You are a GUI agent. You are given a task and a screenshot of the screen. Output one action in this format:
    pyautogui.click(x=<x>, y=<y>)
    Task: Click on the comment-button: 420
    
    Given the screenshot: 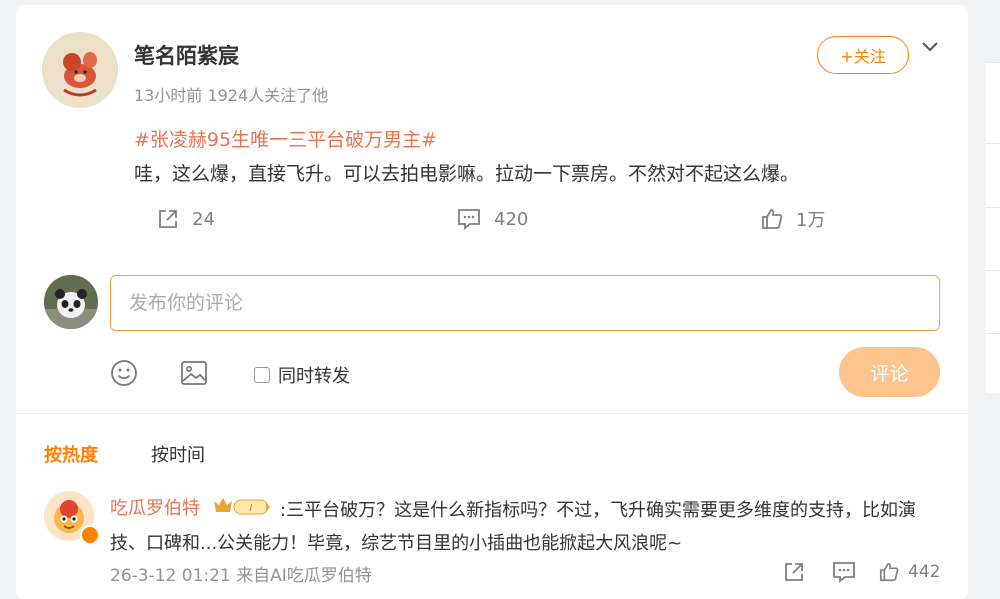 What is the action you would take?
    pyautogui.click(x=492, y=219)
    